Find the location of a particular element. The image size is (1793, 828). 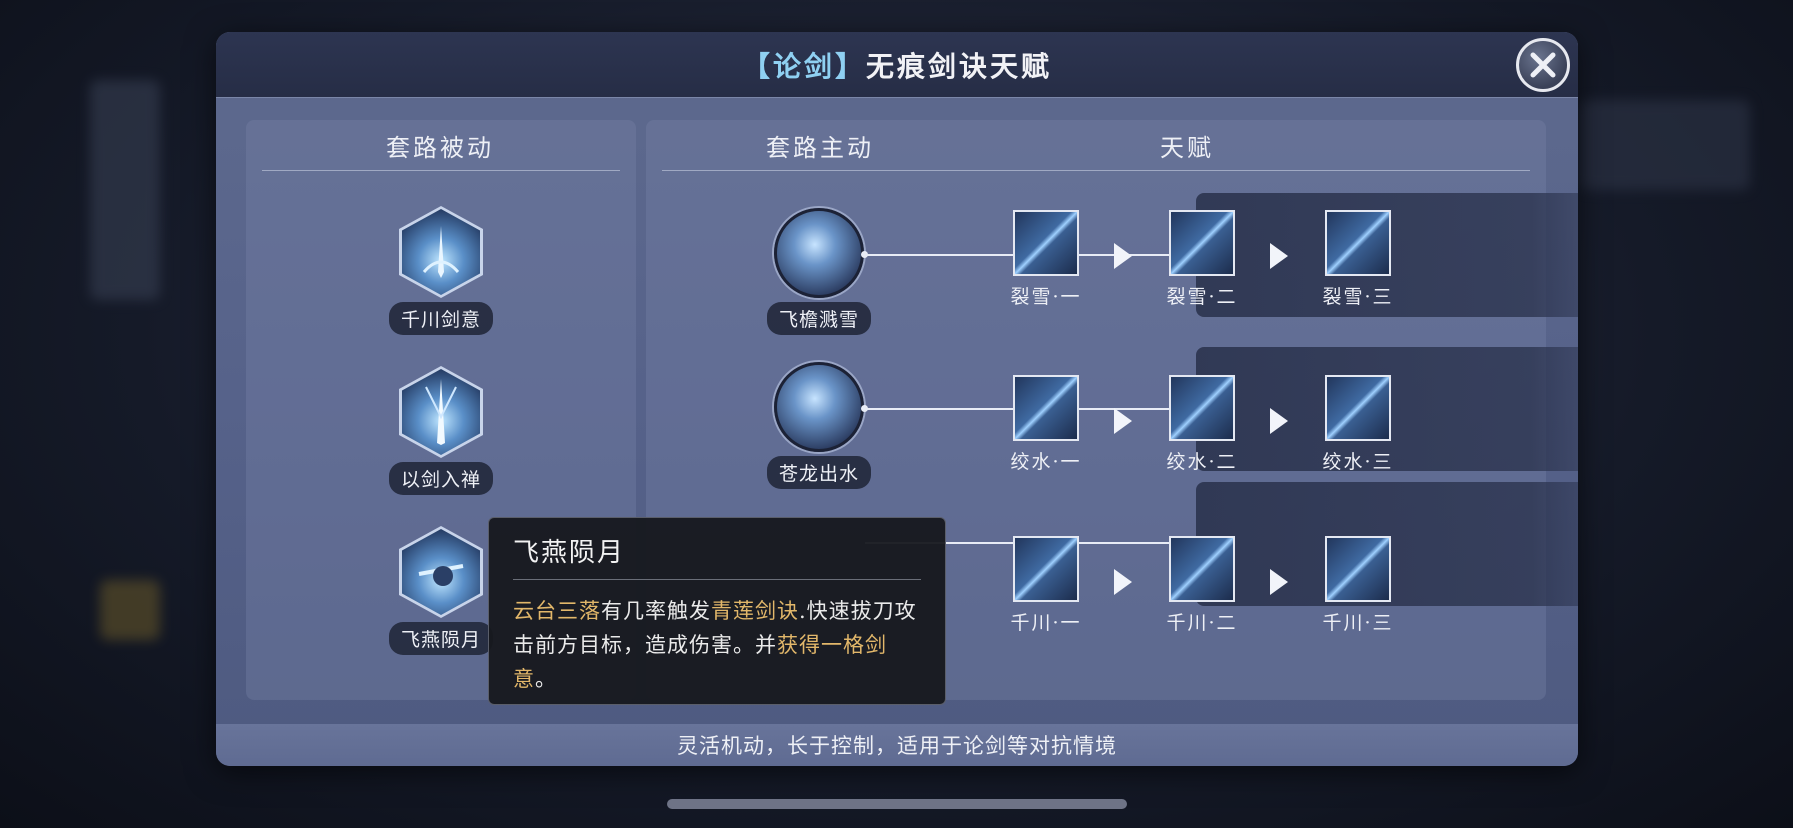

title-bar: 【论剑】无痕剑诀天赋 is located at coordinates (897, 65).